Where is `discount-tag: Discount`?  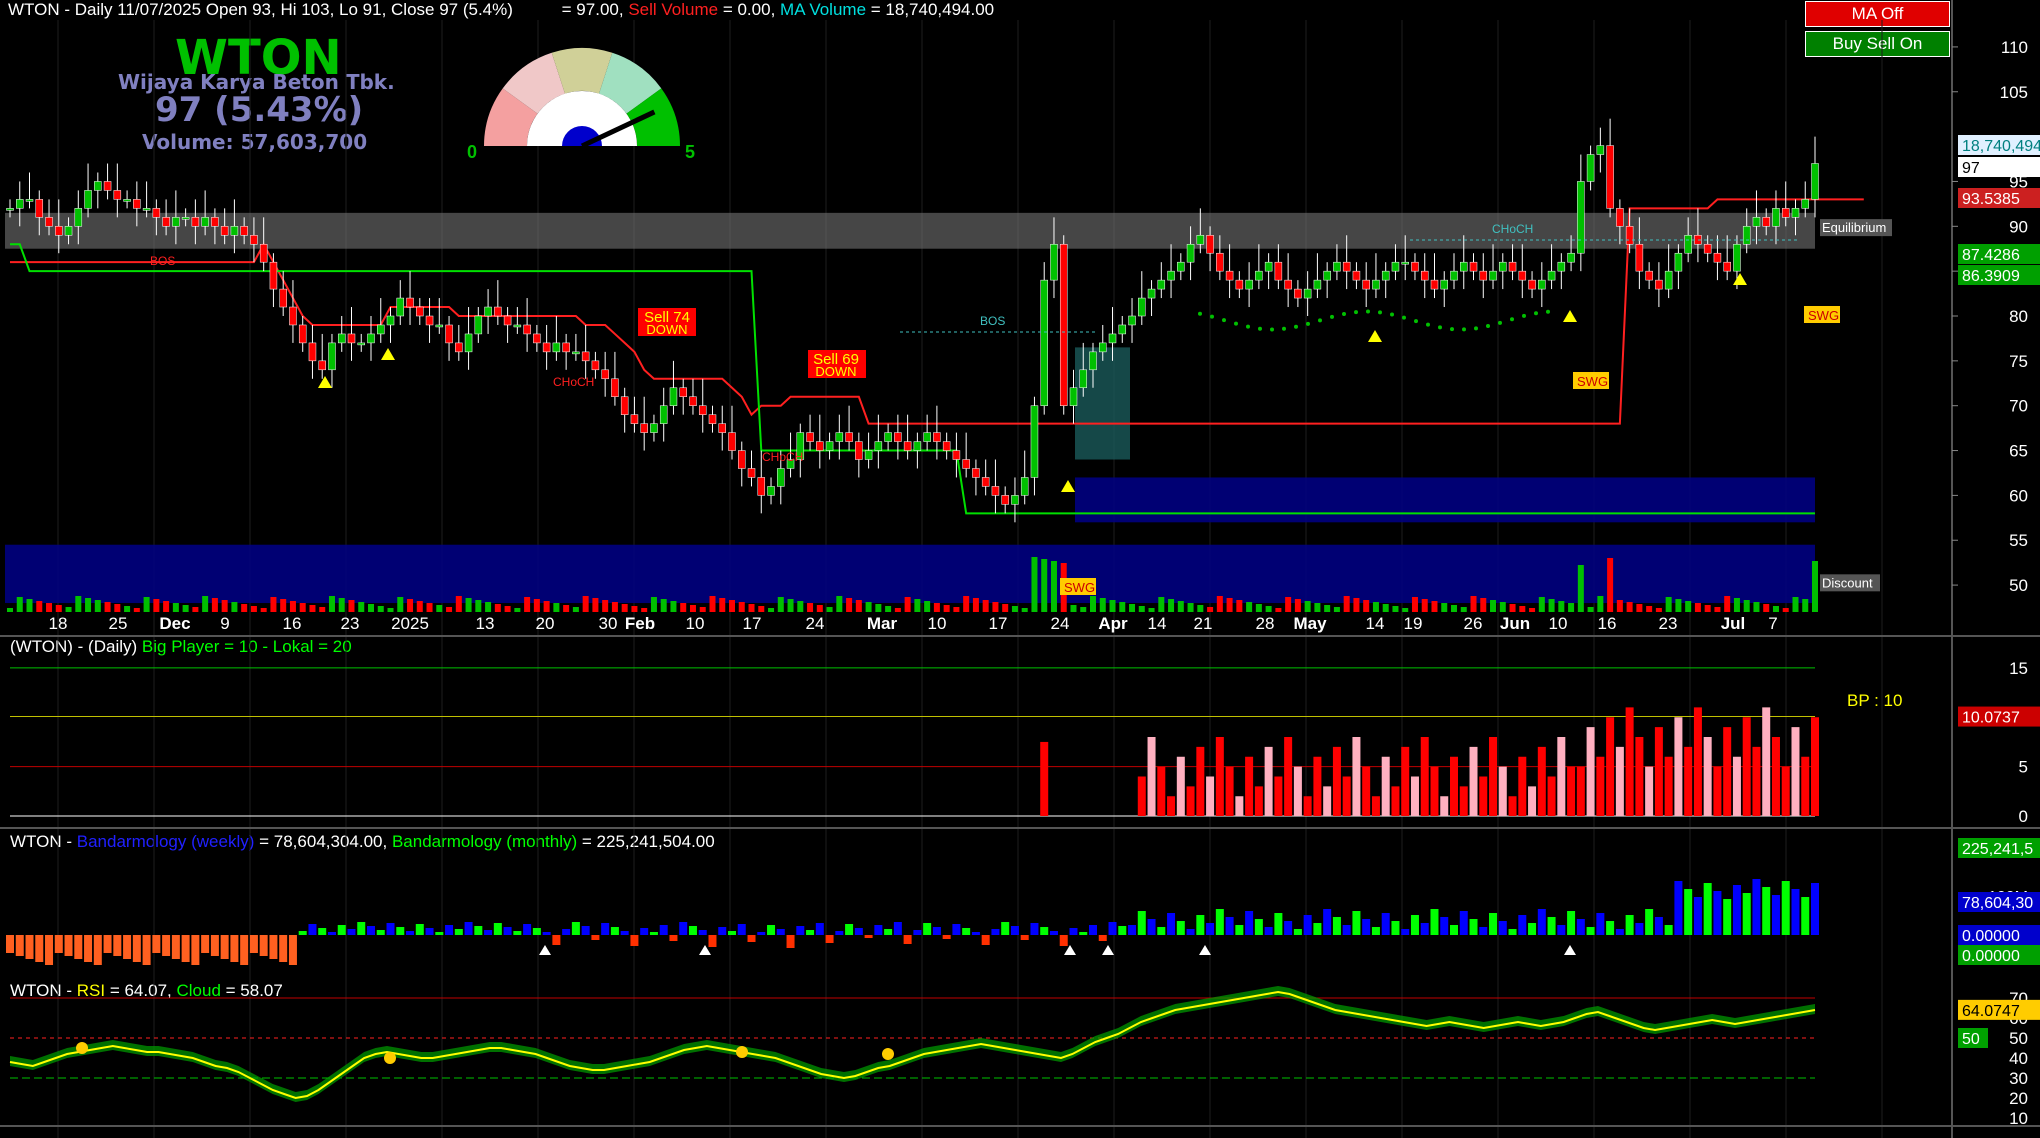 discount-tag: Discount is located at coordinates (1847, 582).